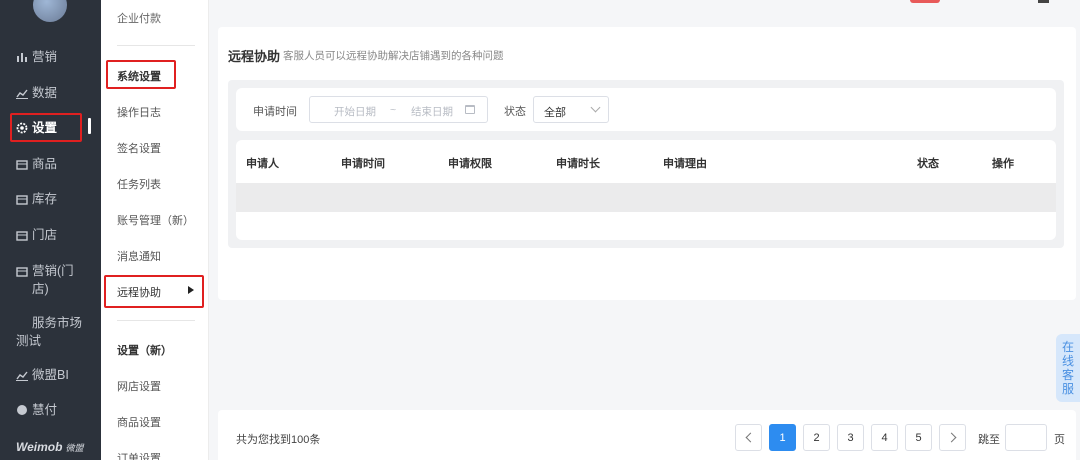 This screenshot has width=1080, height=460. I want to click on page-unit-label: 页, so click(1059, 440).